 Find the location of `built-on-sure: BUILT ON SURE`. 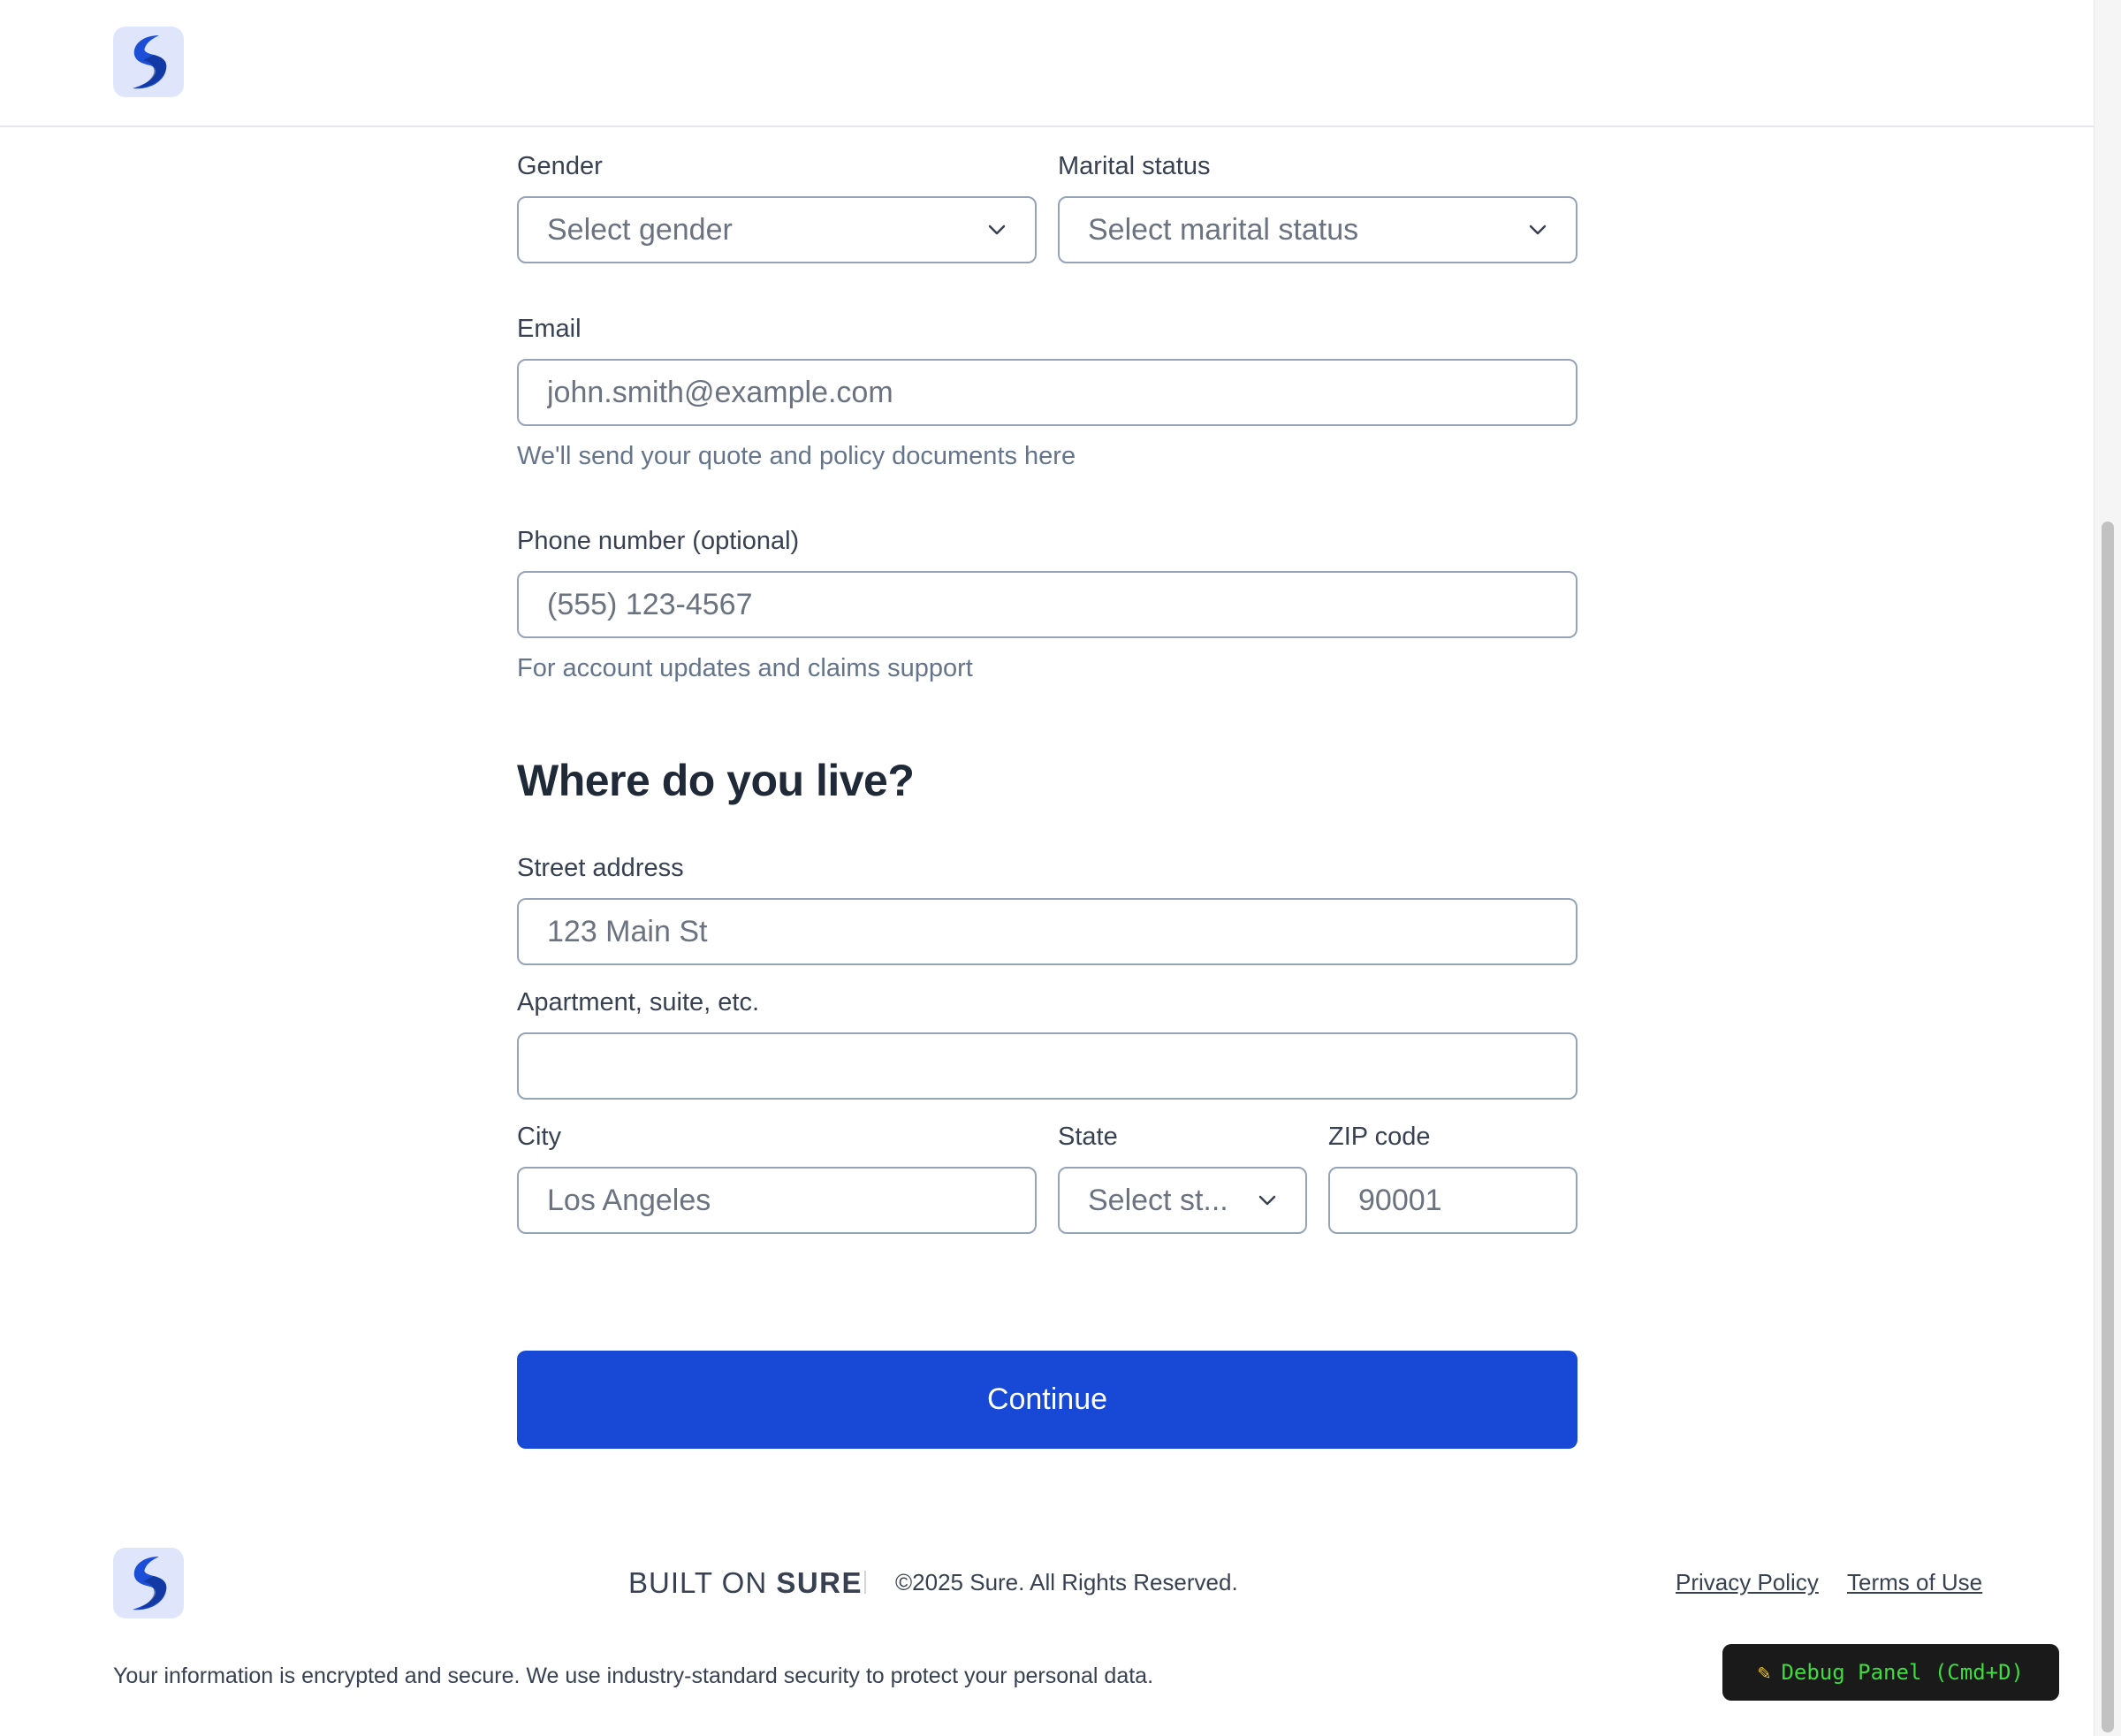

built-on-sure: BUILT ON SURE is located at coordinates (745, 1583).